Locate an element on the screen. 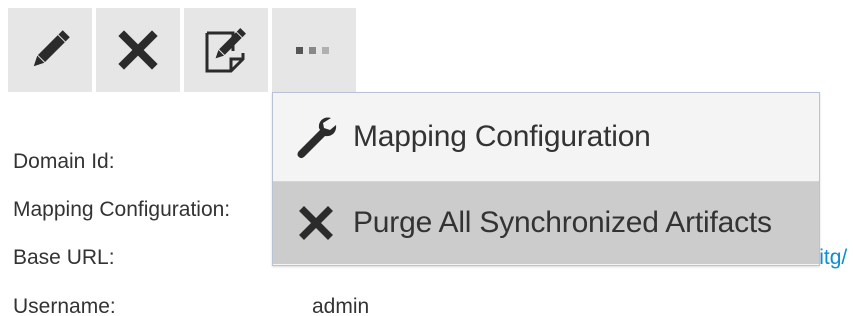 The height and width of the screenshot is (316, 861). more-dots-icon is located at coordinates (312, 50).